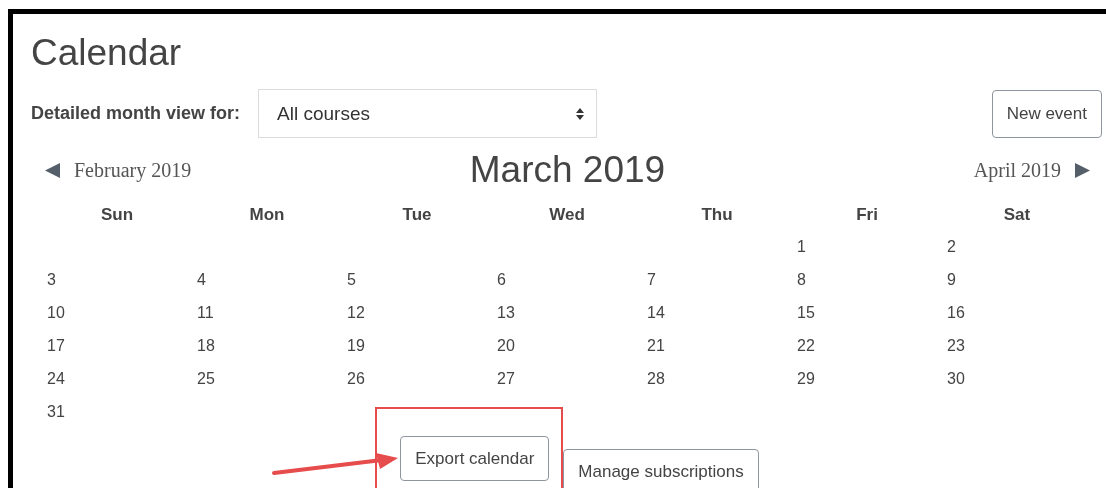 The height and width of the screenshot is (493, 1106). I want to click on page-title: Calendar, so click(107, 54).